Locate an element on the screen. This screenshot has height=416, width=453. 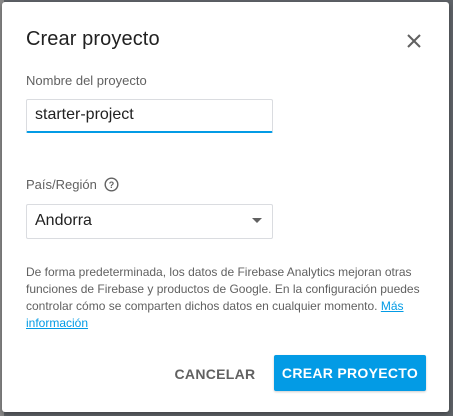
project-name-input is located at coordinates (150, 115).